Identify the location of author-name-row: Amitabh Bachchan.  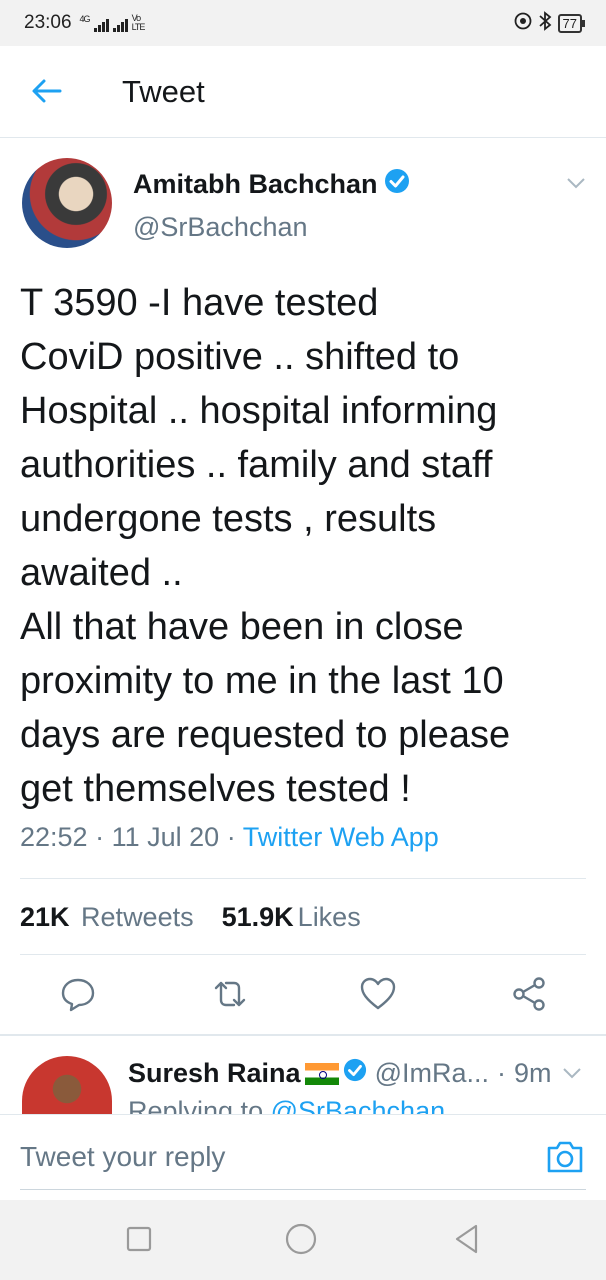
(271, 184).